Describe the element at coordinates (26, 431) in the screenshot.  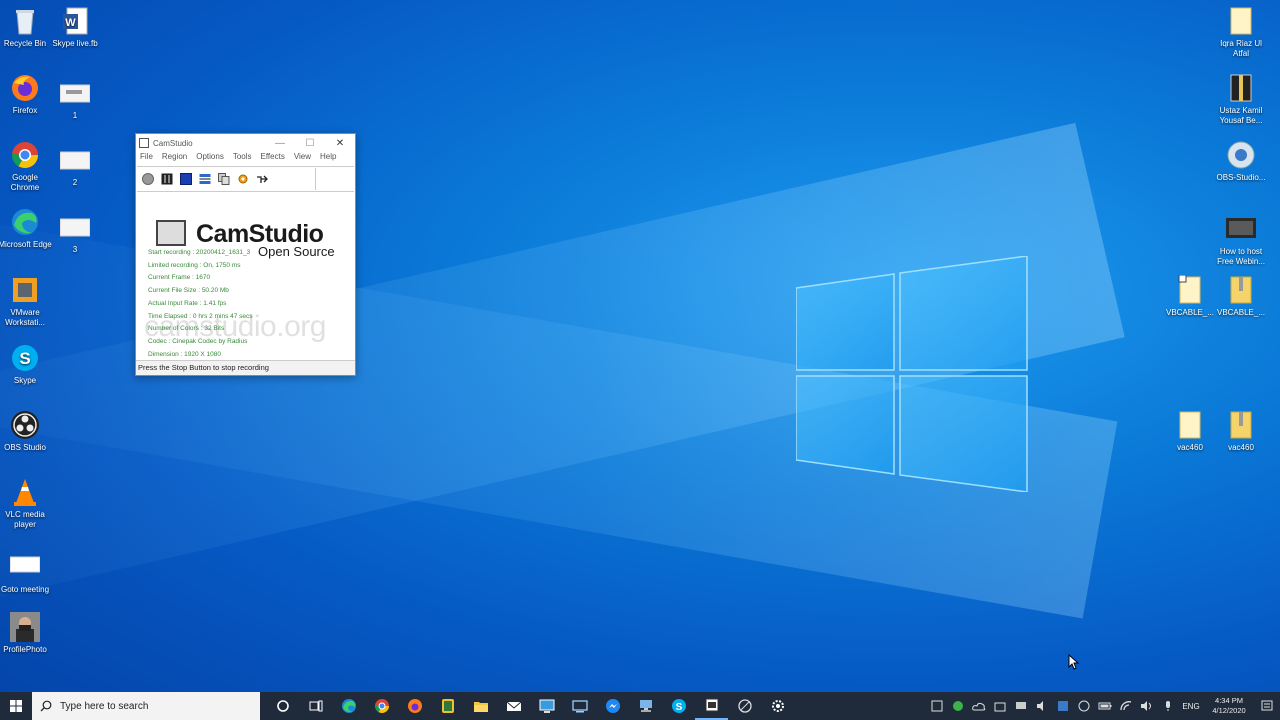
I see `desktop-icon-obs: OBS Studio` at that location.